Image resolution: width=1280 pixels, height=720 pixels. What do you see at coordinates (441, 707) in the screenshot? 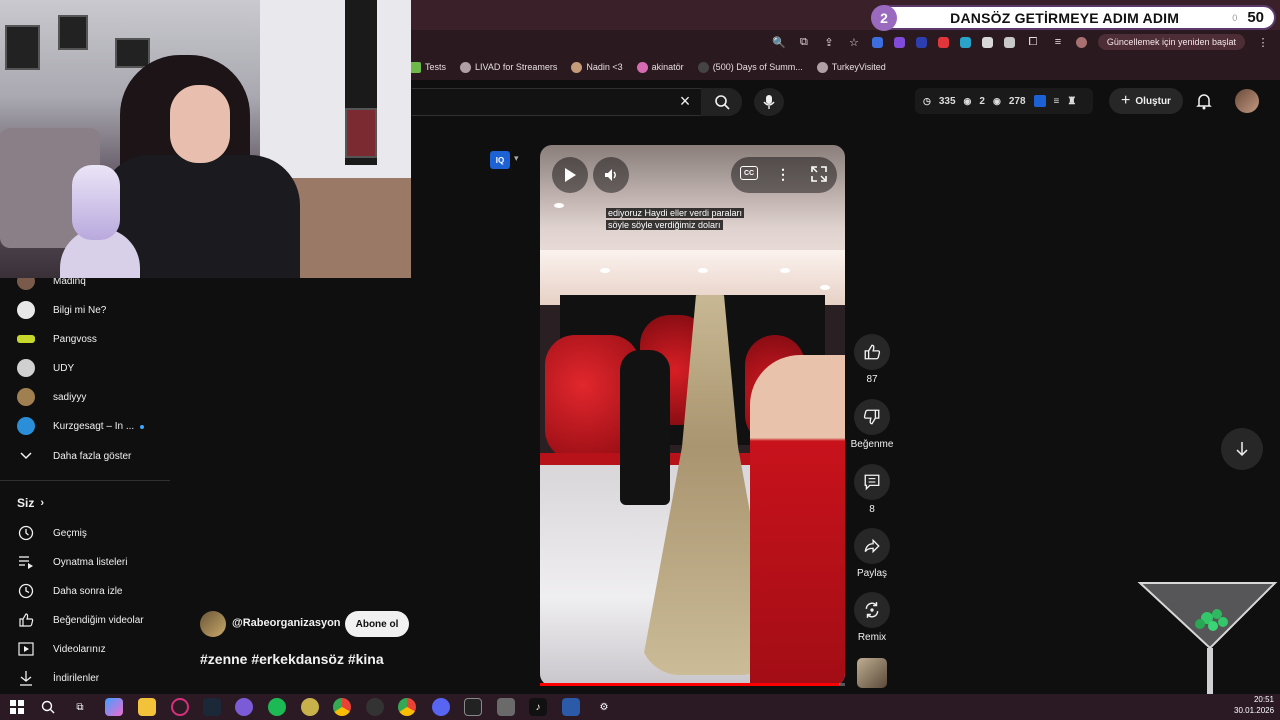
I see `discord-icon` at bounding box center [441, 707].